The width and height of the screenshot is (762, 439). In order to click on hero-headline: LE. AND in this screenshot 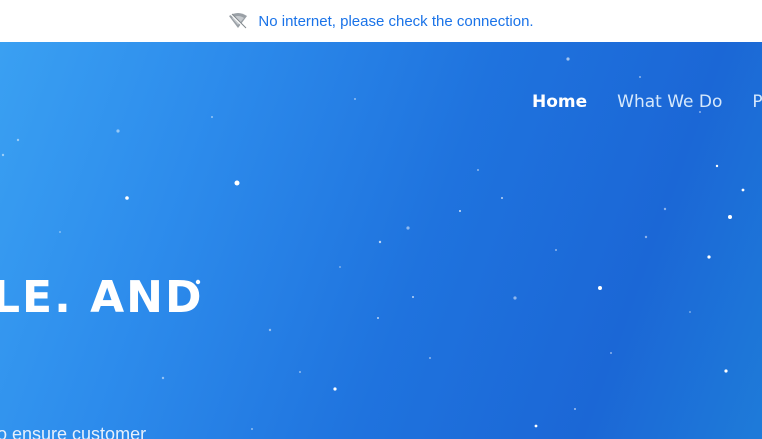, I will do `click(102, 297)`.